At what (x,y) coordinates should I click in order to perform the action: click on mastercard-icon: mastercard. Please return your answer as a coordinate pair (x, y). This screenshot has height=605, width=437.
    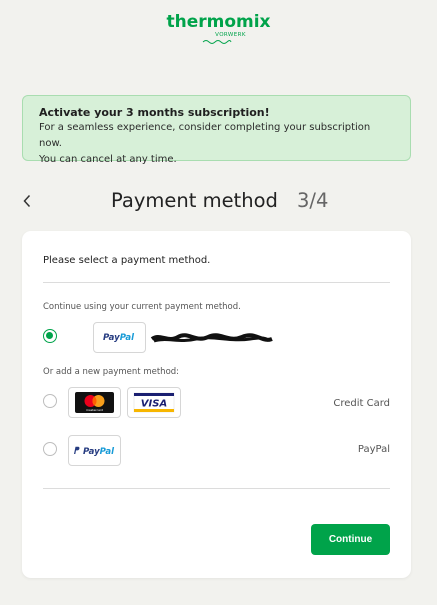
    Looking at the image, I should click on (94, 402).